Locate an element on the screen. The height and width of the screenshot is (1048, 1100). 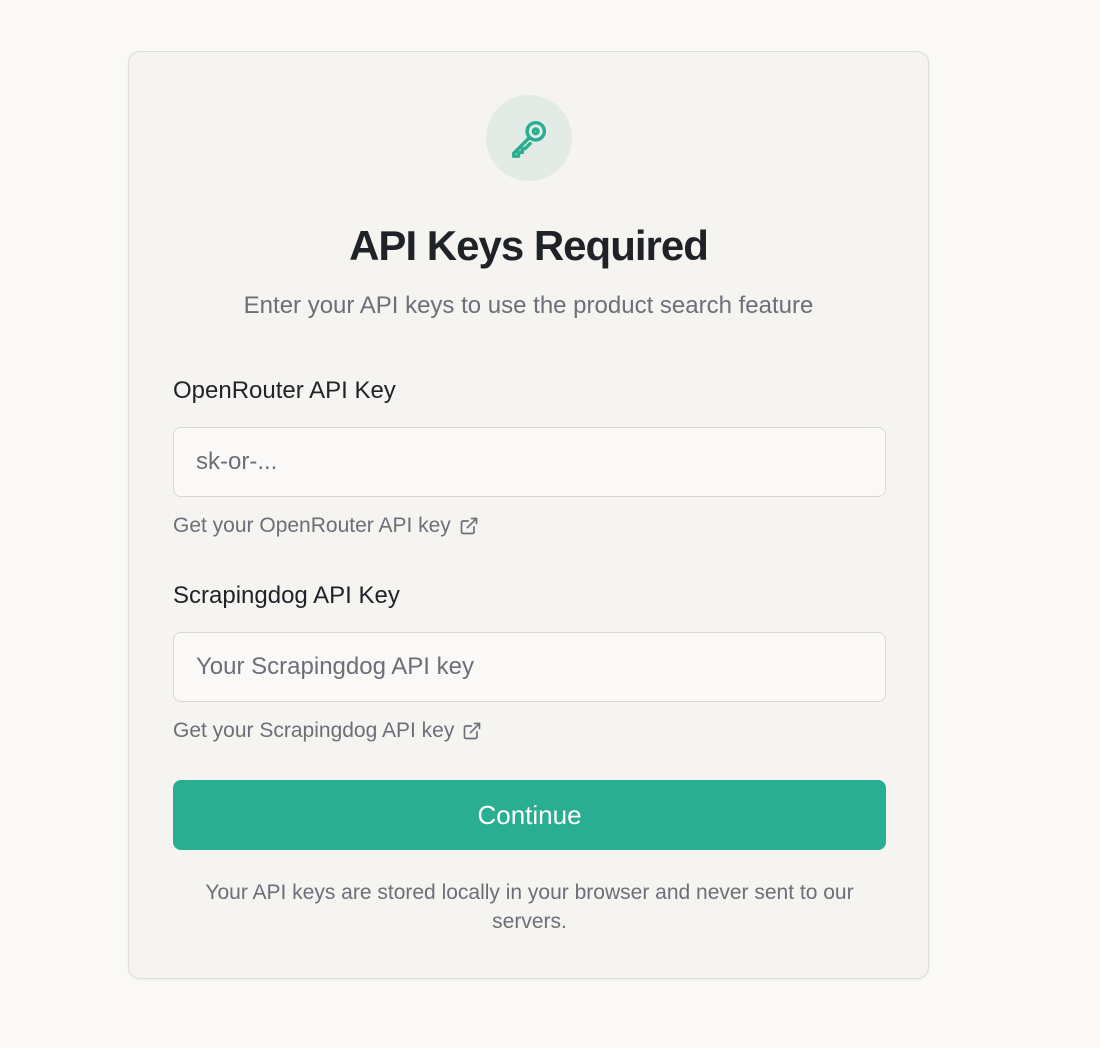
openrouter-key-label: OpenRouter API Key is located at coordinates (284, 390).